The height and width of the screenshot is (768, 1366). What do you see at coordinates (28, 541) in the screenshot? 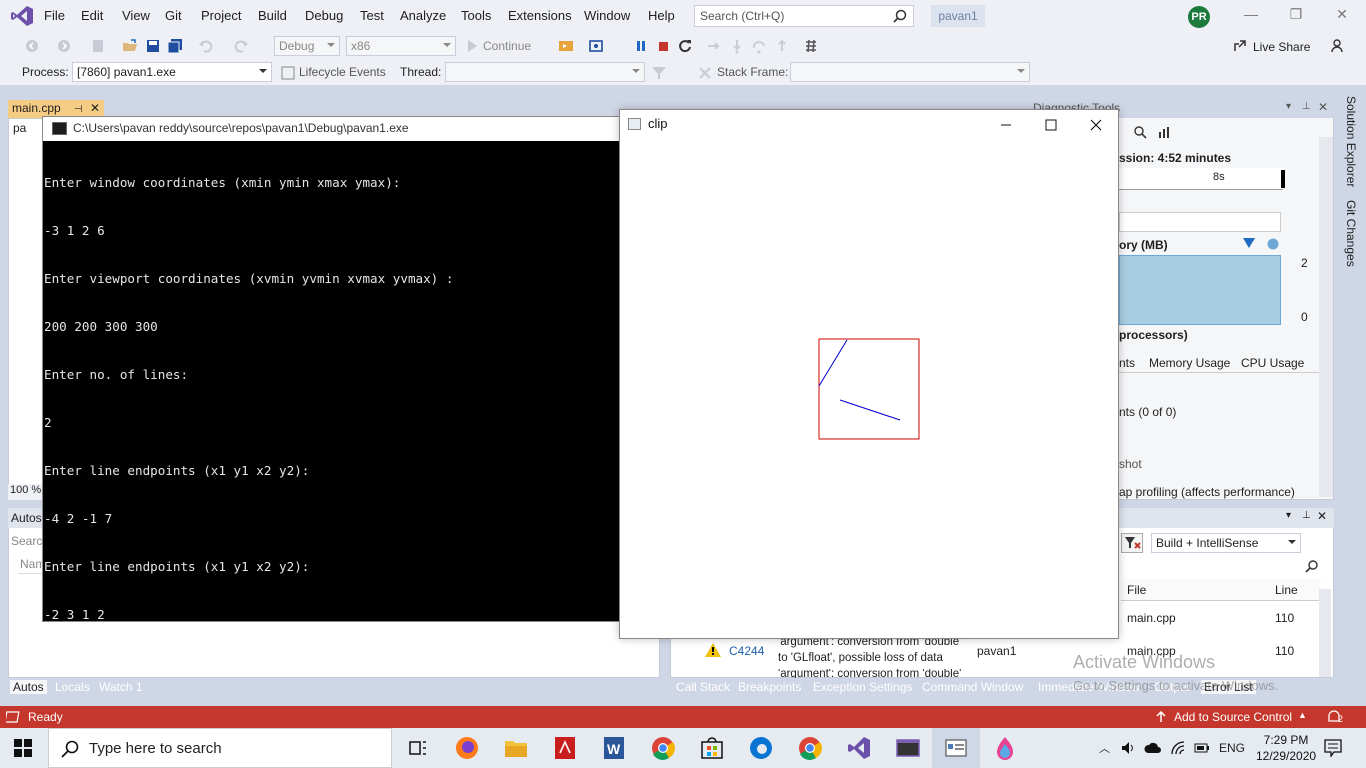
I see `autos-search-input: Search` at bounding box center [28, 541].